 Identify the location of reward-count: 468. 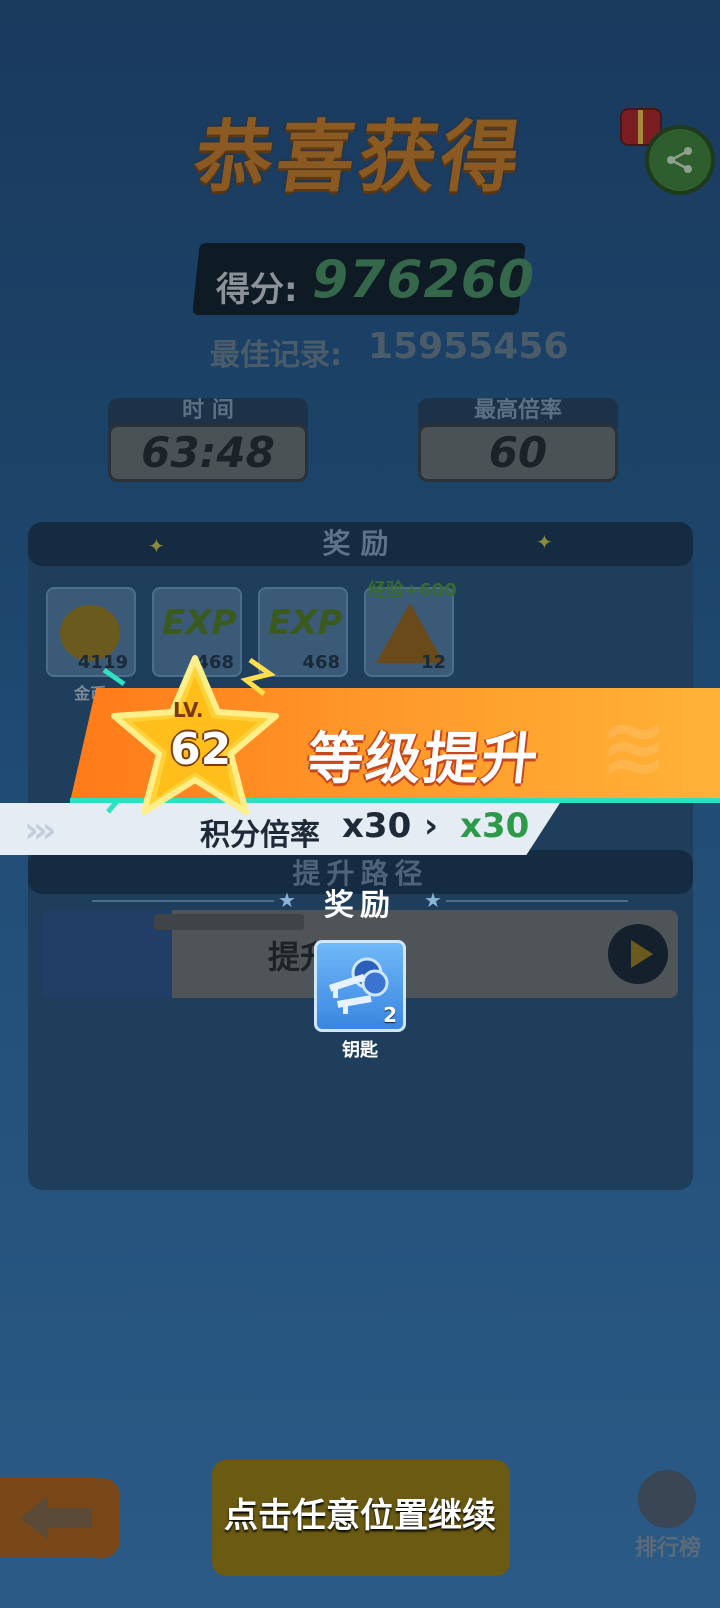
(321, 662).